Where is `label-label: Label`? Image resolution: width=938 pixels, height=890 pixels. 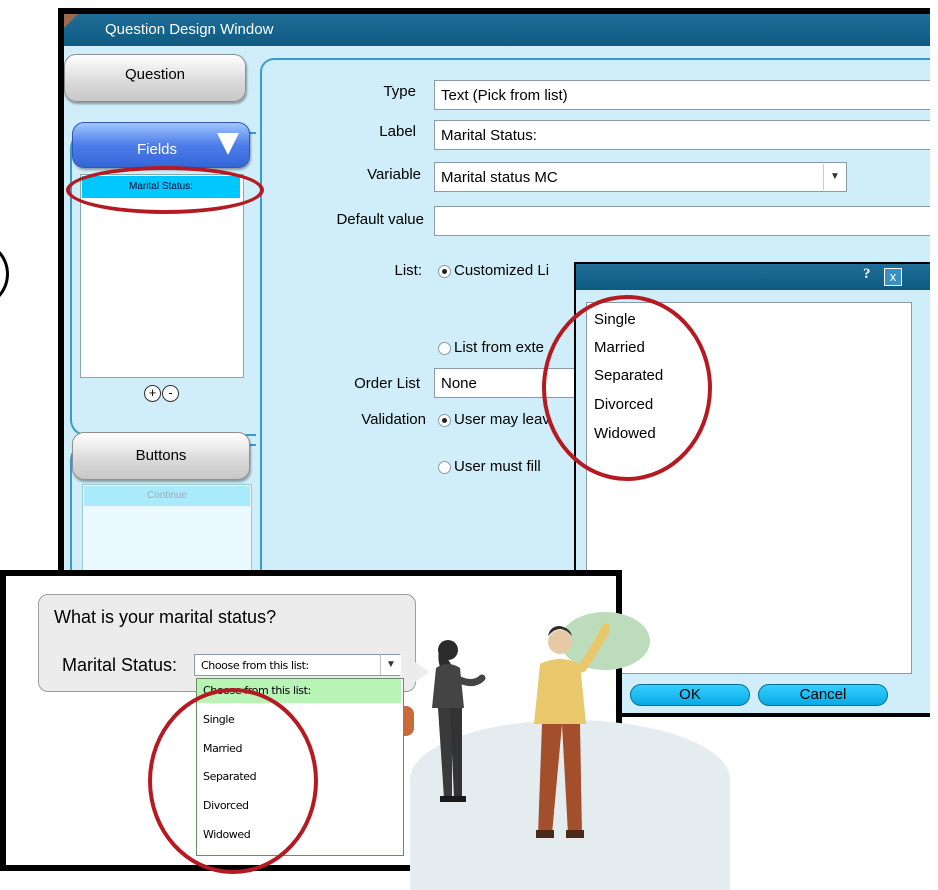
label-label: Label is located at coordinates (397, 131).